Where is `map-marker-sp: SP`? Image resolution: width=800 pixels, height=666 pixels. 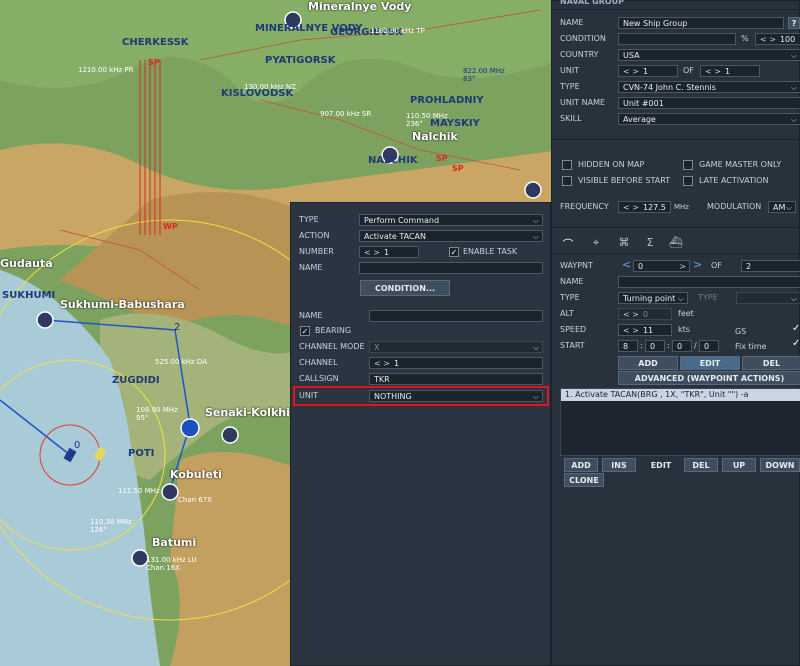
map-marker-sp: SP is located at coordinates (458, 168).